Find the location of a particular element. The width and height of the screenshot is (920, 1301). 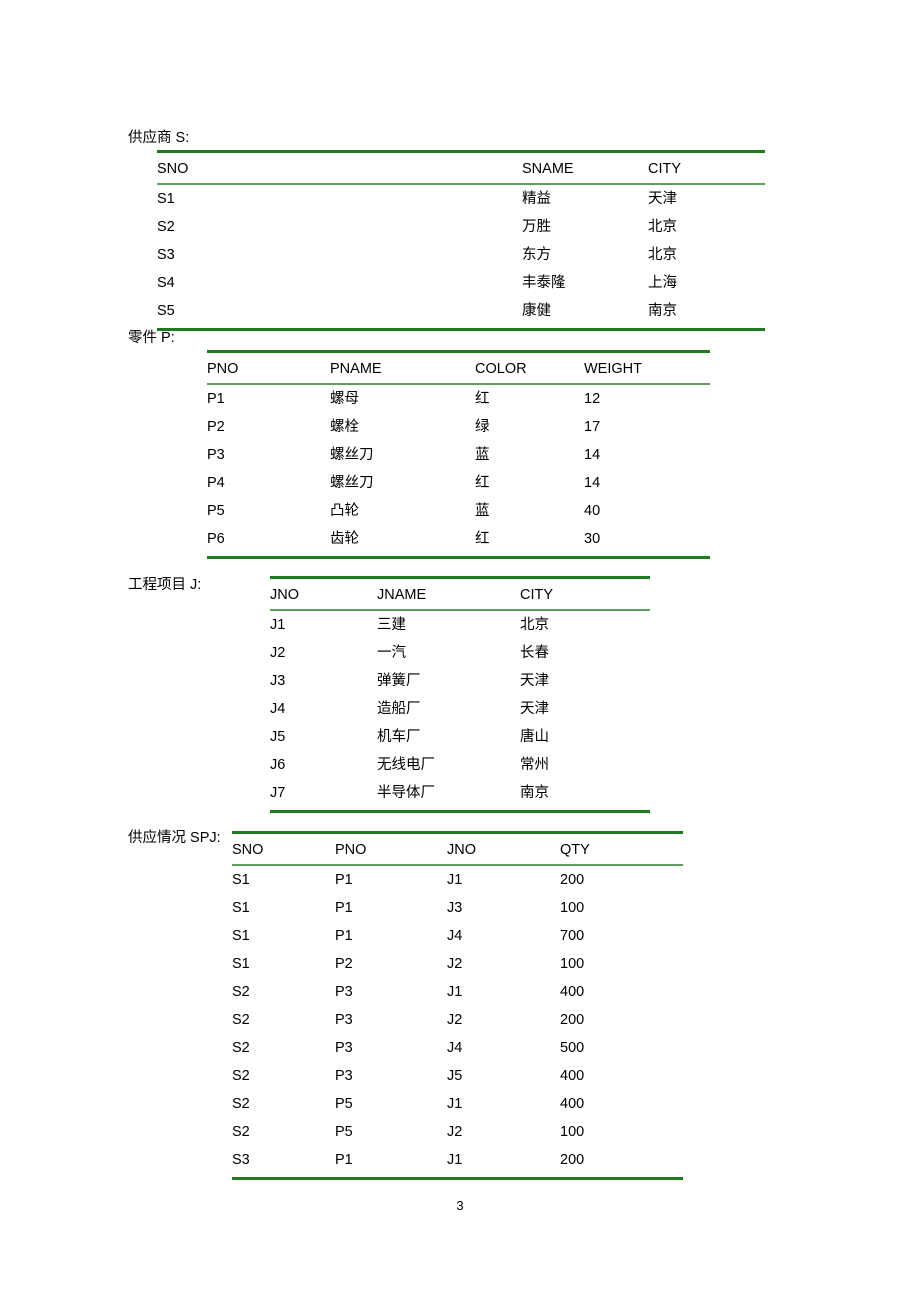

cell-city: 北京 is located at coordinates (534, 625).